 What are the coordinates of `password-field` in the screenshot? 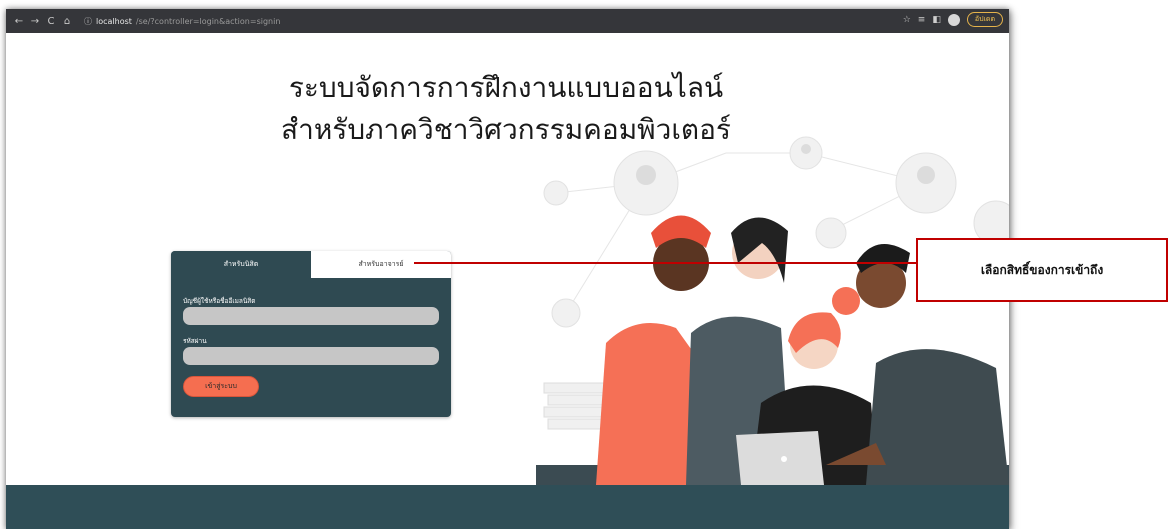 It's located at (311, 356).